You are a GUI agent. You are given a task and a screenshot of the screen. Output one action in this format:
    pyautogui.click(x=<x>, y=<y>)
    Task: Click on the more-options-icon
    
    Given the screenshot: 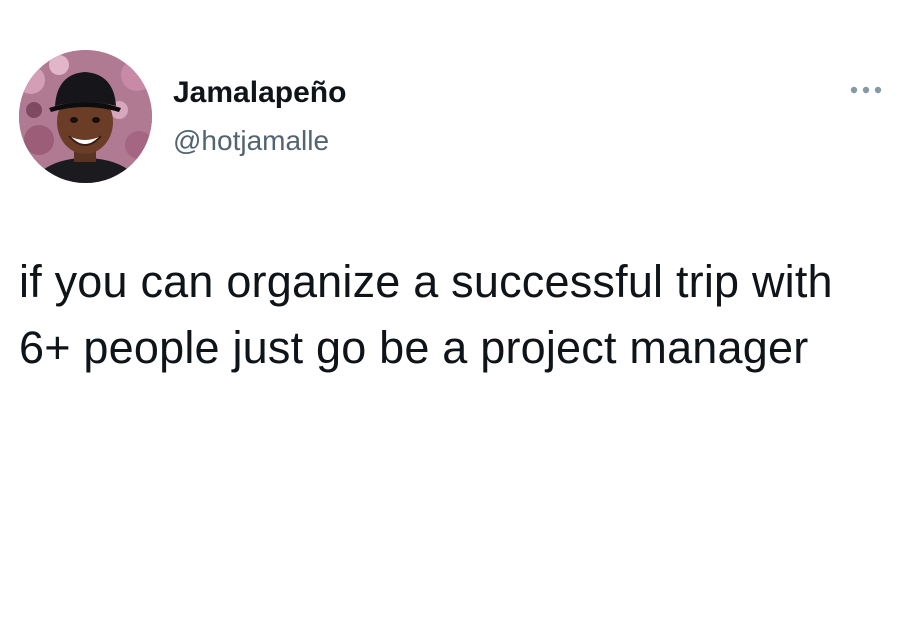 What is the action you would take?
    pyautogui.click(x=866, y=90)
    